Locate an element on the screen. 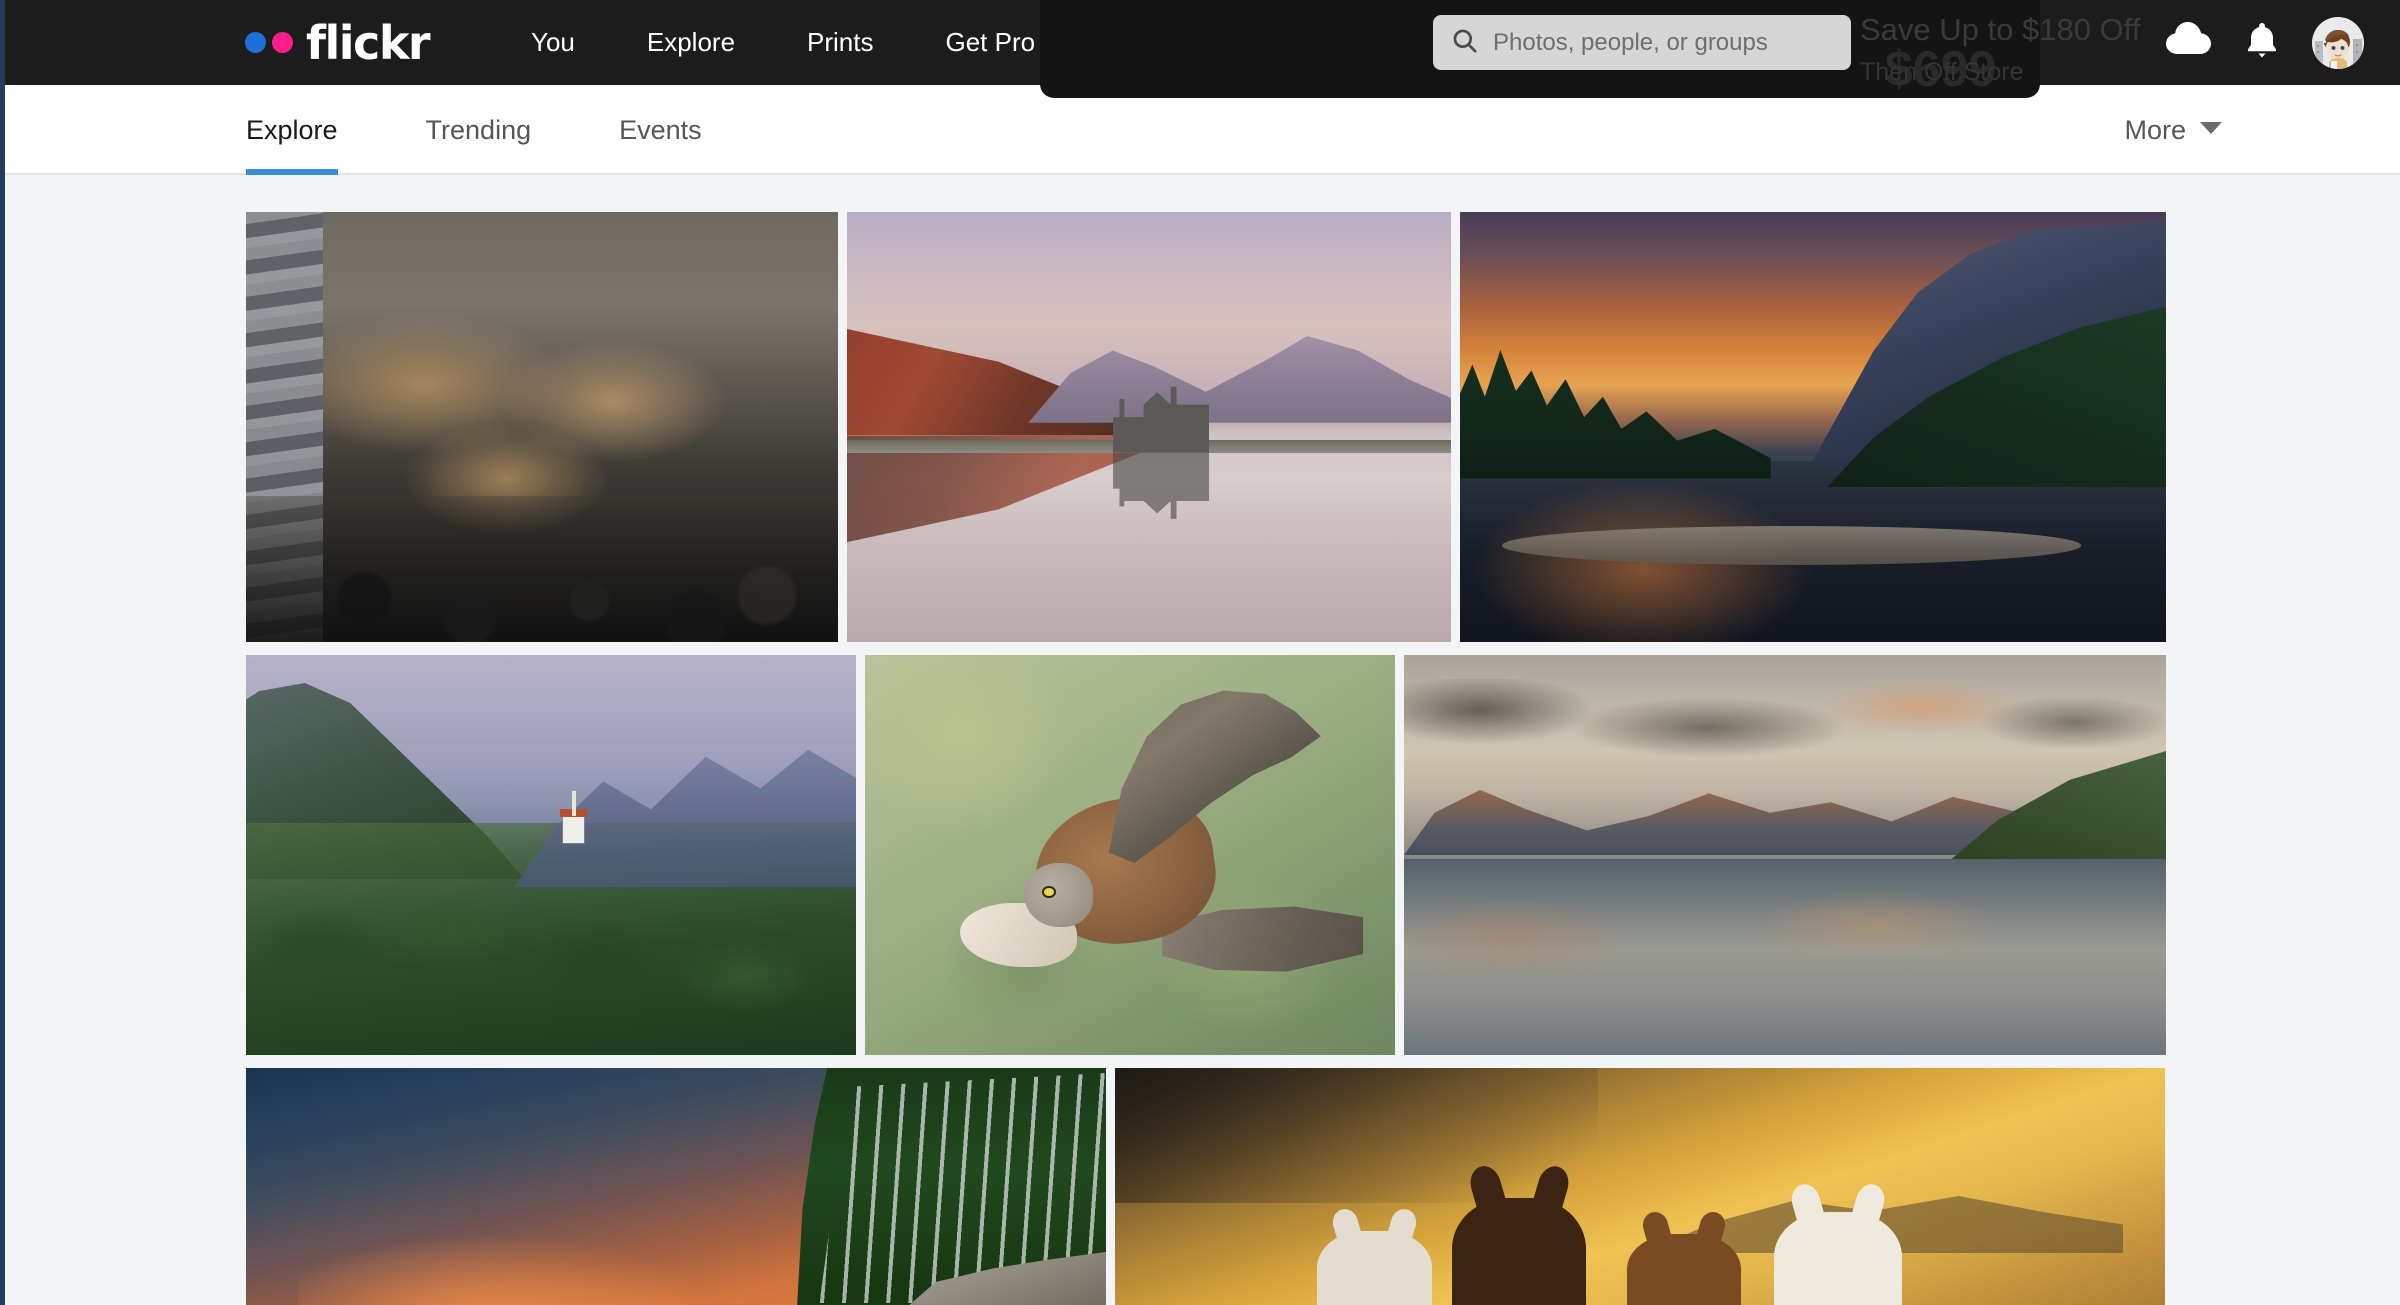  upload-cloud-icon is located at coordinates (2189, 42).